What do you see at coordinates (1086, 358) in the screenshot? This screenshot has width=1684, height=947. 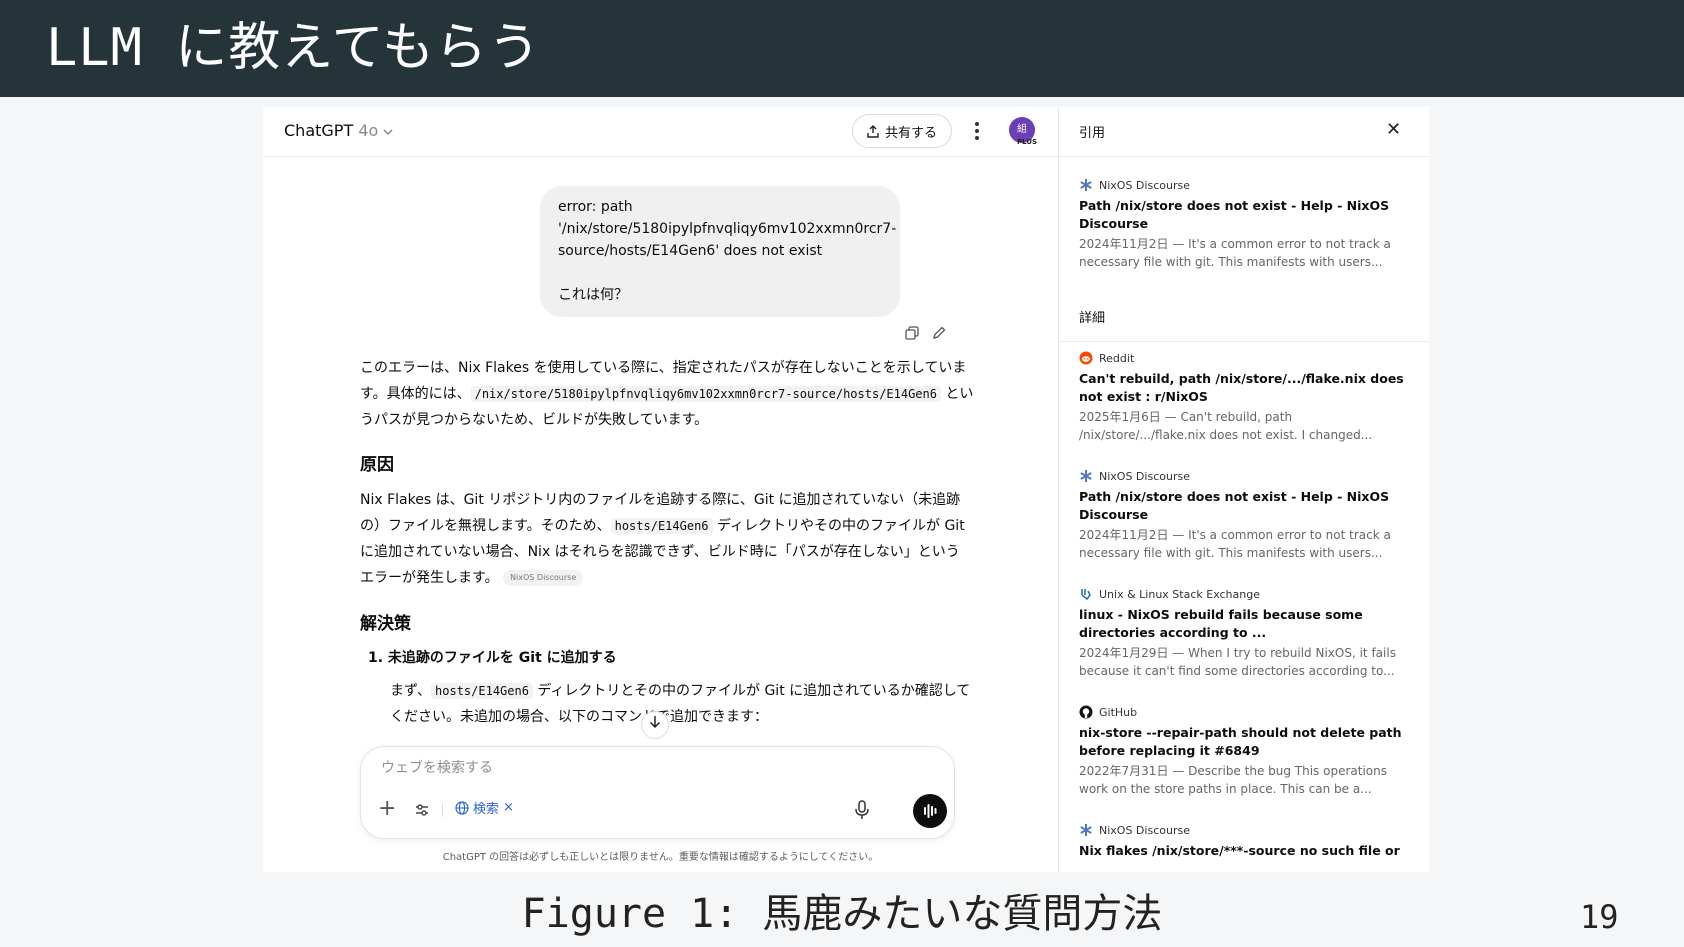 I see `reddit-icon` at bounding box center [1086, 358].